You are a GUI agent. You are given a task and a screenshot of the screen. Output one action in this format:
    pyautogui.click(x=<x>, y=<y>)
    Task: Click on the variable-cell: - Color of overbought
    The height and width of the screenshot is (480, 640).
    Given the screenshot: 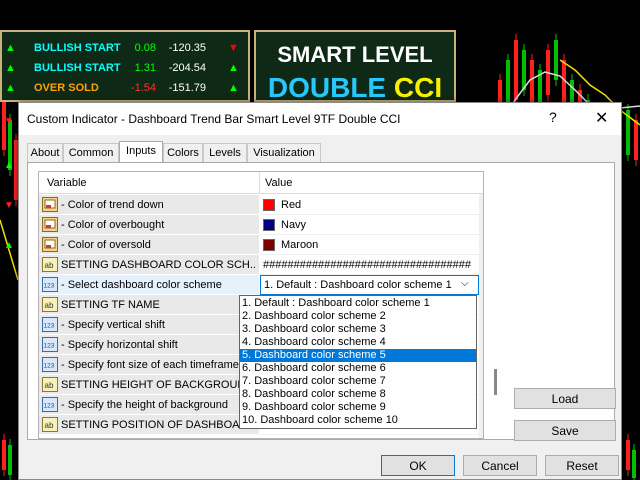 What is the action you would take?
    pyautogui.click(x=149, y=225)
    